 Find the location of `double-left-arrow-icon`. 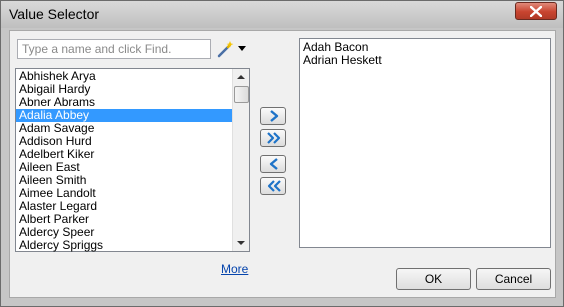

double-left-arrow-icon is located at coordinates (274, 186).